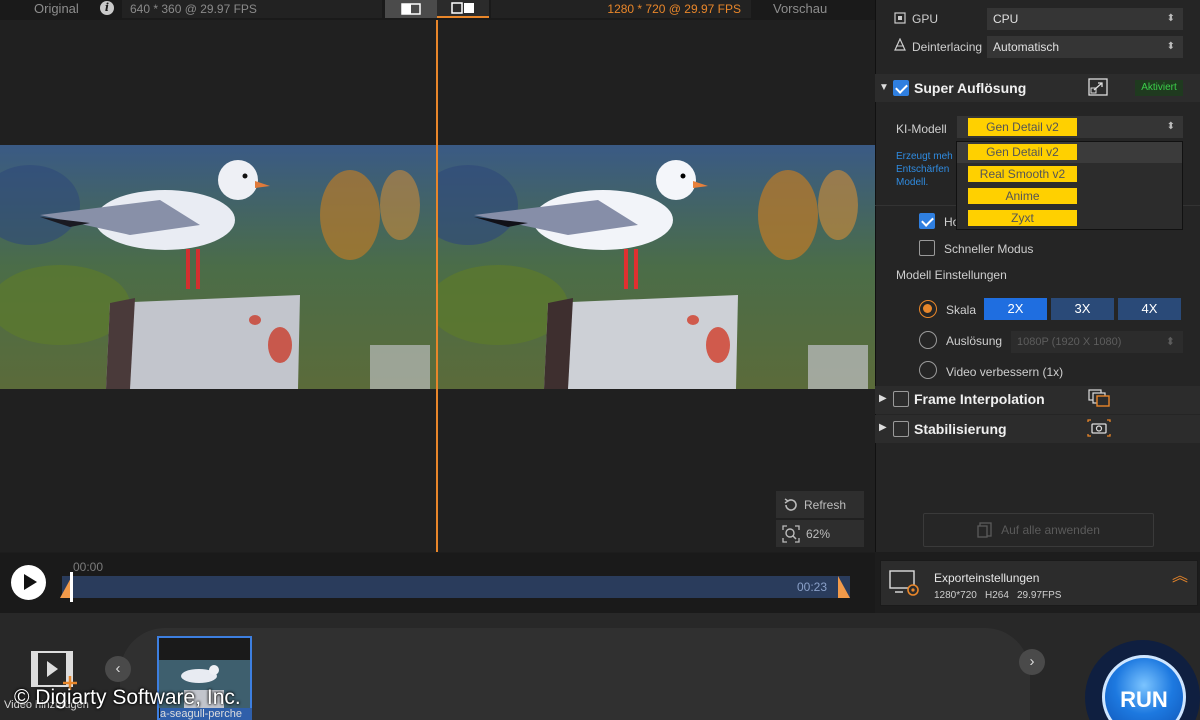  I want to click on playhead, so click(71, 587).